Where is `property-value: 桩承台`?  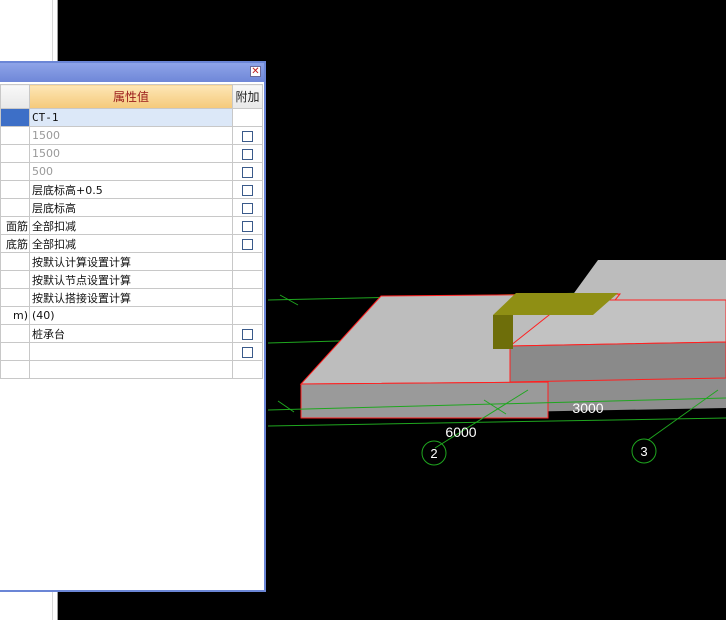
property-value: 桩承台 is located at coordinates (131, 333).